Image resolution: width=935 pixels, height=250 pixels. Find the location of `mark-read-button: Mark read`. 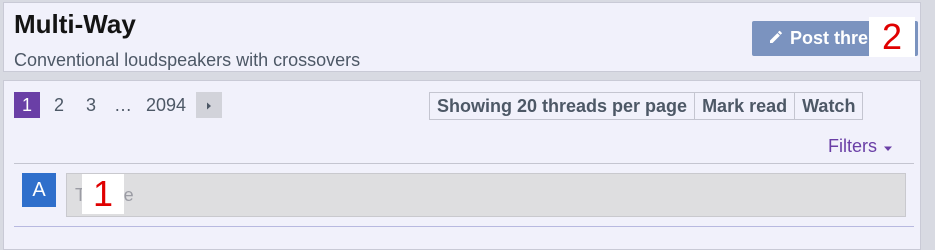

mark-read-button: Mark read is located at coordinates (745, 106).